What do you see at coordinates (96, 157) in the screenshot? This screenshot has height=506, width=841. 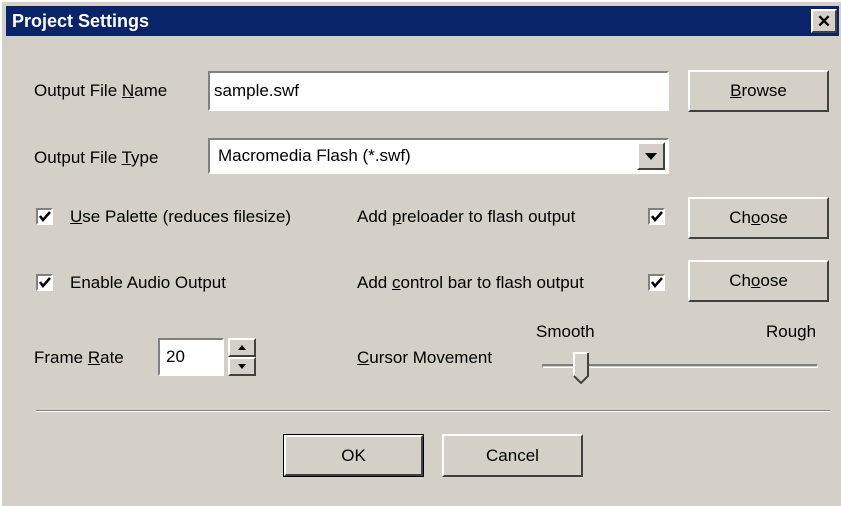 I see `output-file-type-label: Output File Type` at bounding box center [96, 157].